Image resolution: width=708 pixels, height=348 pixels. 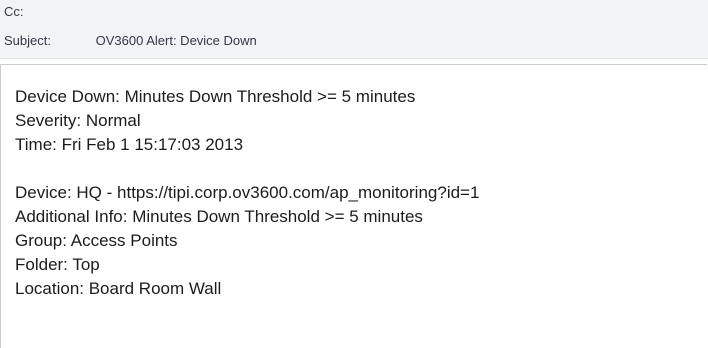 I want to click on cc-label: Cc:, so click(x=48, y=12).